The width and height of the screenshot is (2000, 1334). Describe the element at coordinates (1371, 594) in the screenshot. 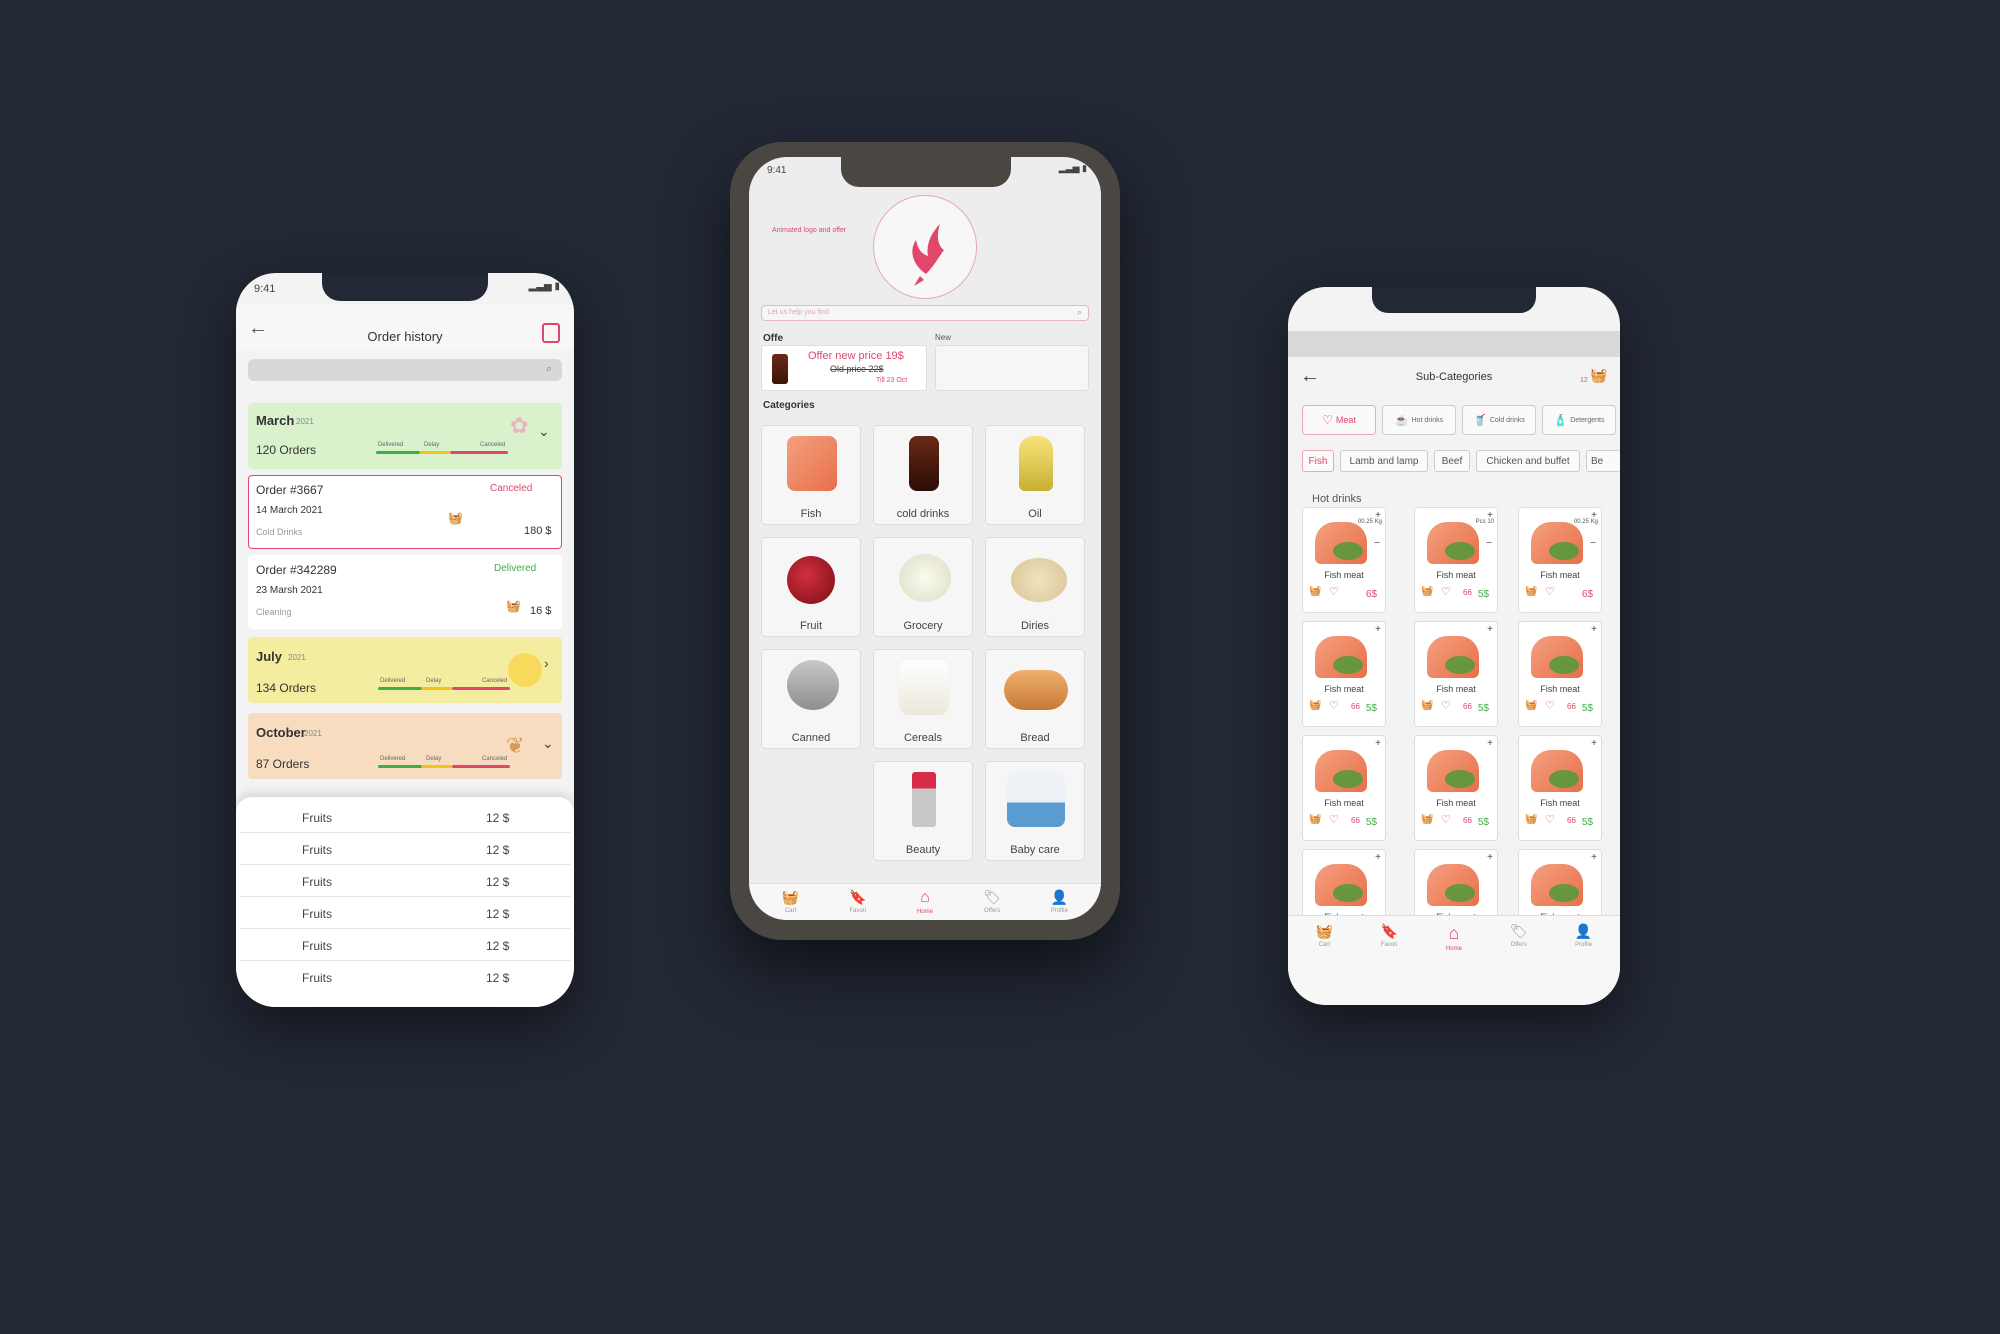

I see `product-price: 6$` at that location.